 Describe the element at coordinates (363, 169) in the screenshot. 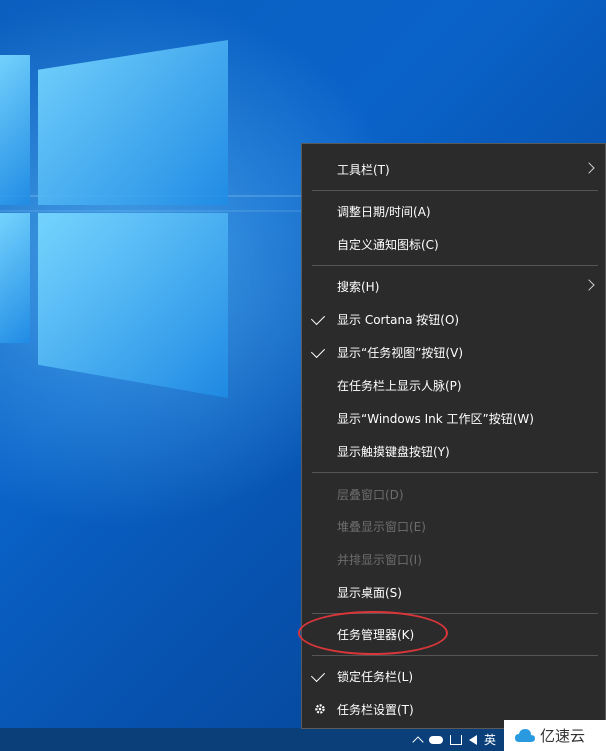

I see `menu-item-label: 工具栏(T)` at that location.